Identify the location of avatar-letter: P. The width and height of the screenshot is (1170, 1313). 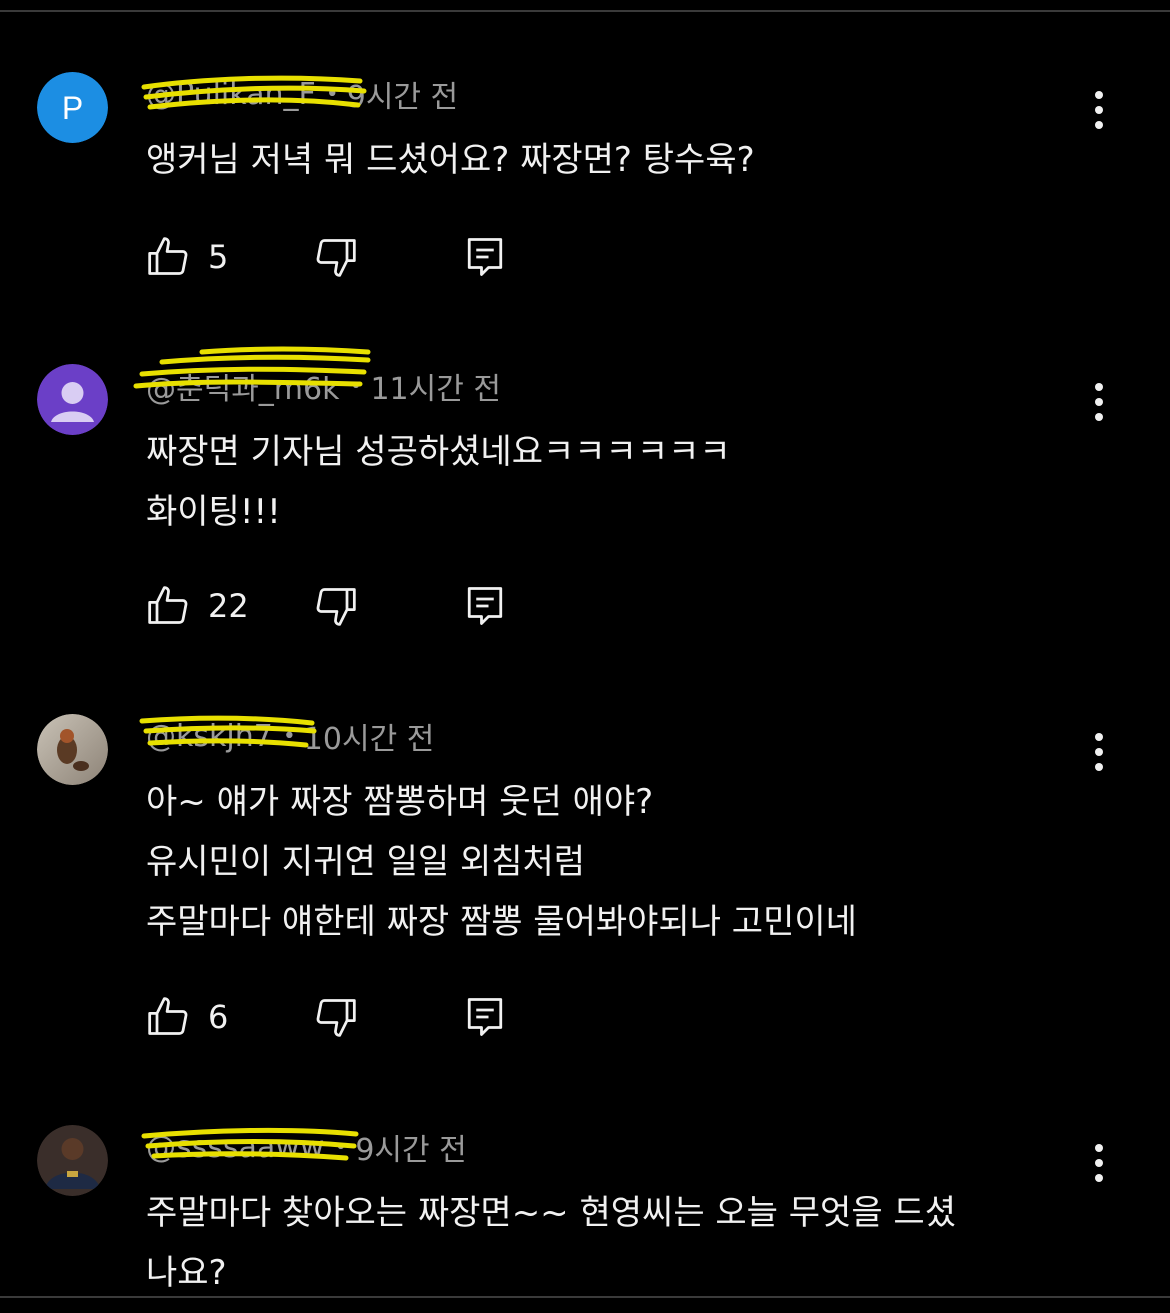
(72, 108).